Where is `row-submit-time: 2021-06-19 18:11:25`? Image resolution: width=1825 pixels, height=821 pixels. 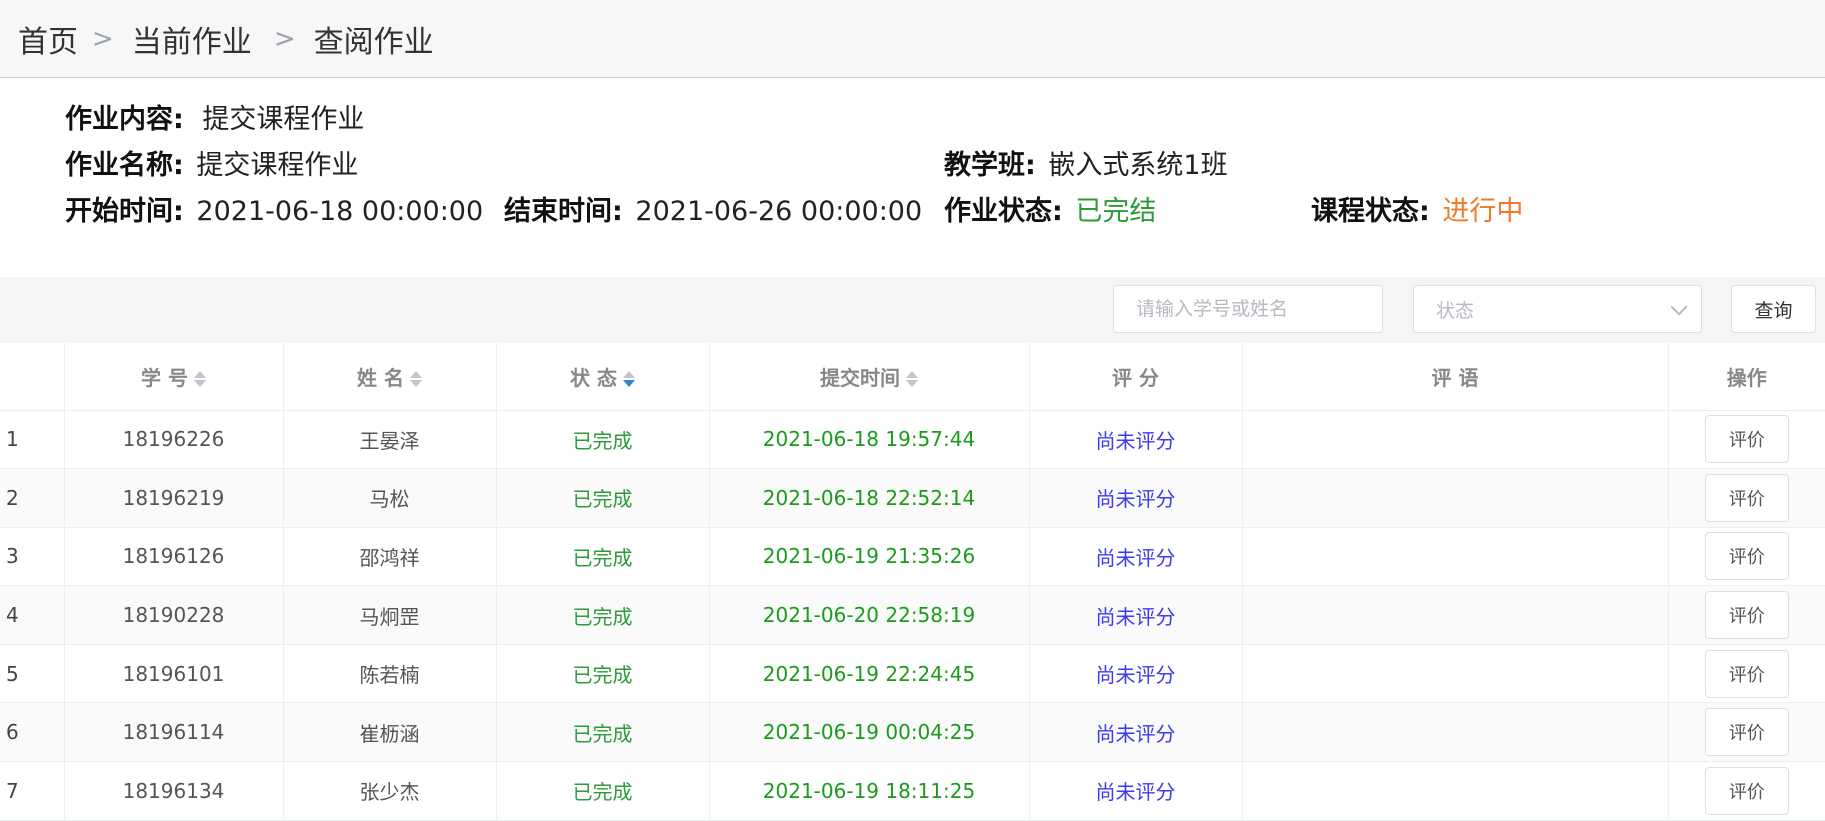 row-submit-time: 2021-06-19 18:11:25 is located at coordinates (869, 791).